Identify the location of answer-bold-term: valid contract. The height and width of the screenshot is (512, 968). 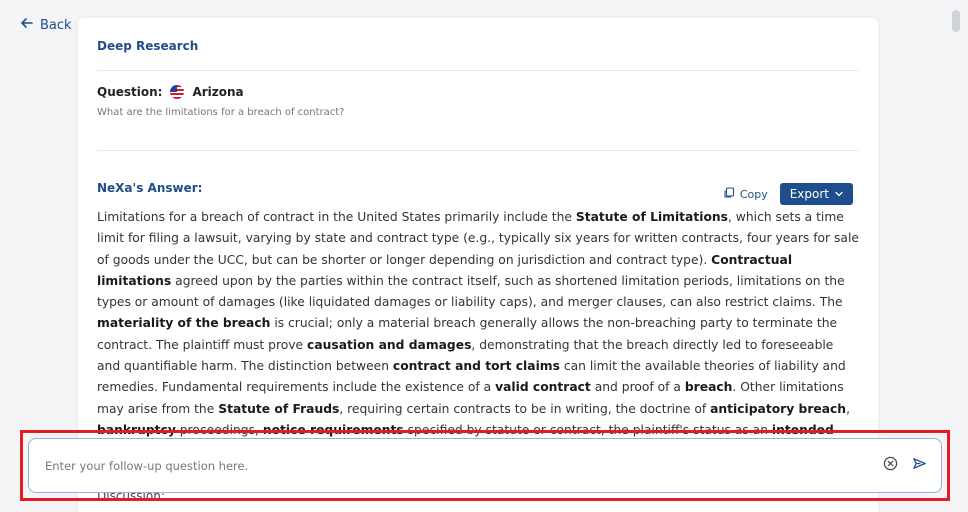
(543, 387).